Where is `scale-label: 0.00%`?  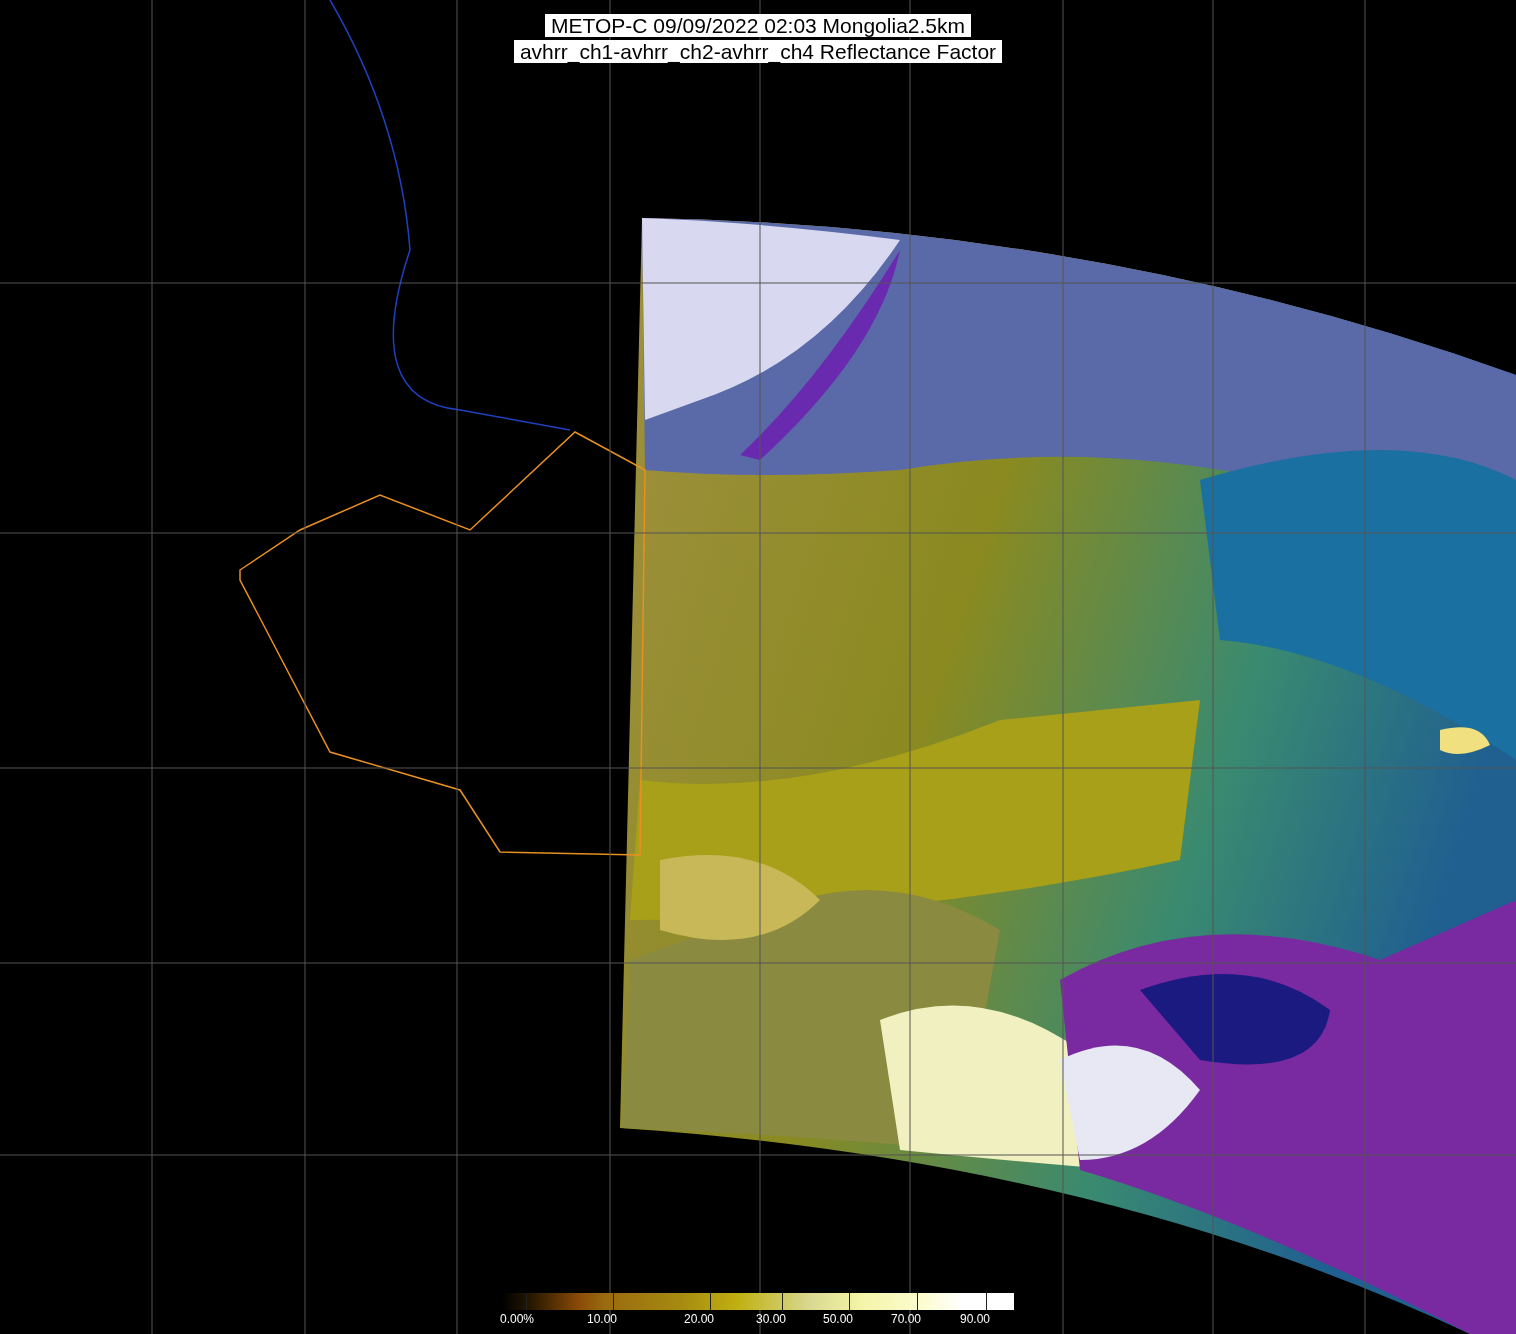
scale-label: 0.00% is located at coordinates (517, 1319).